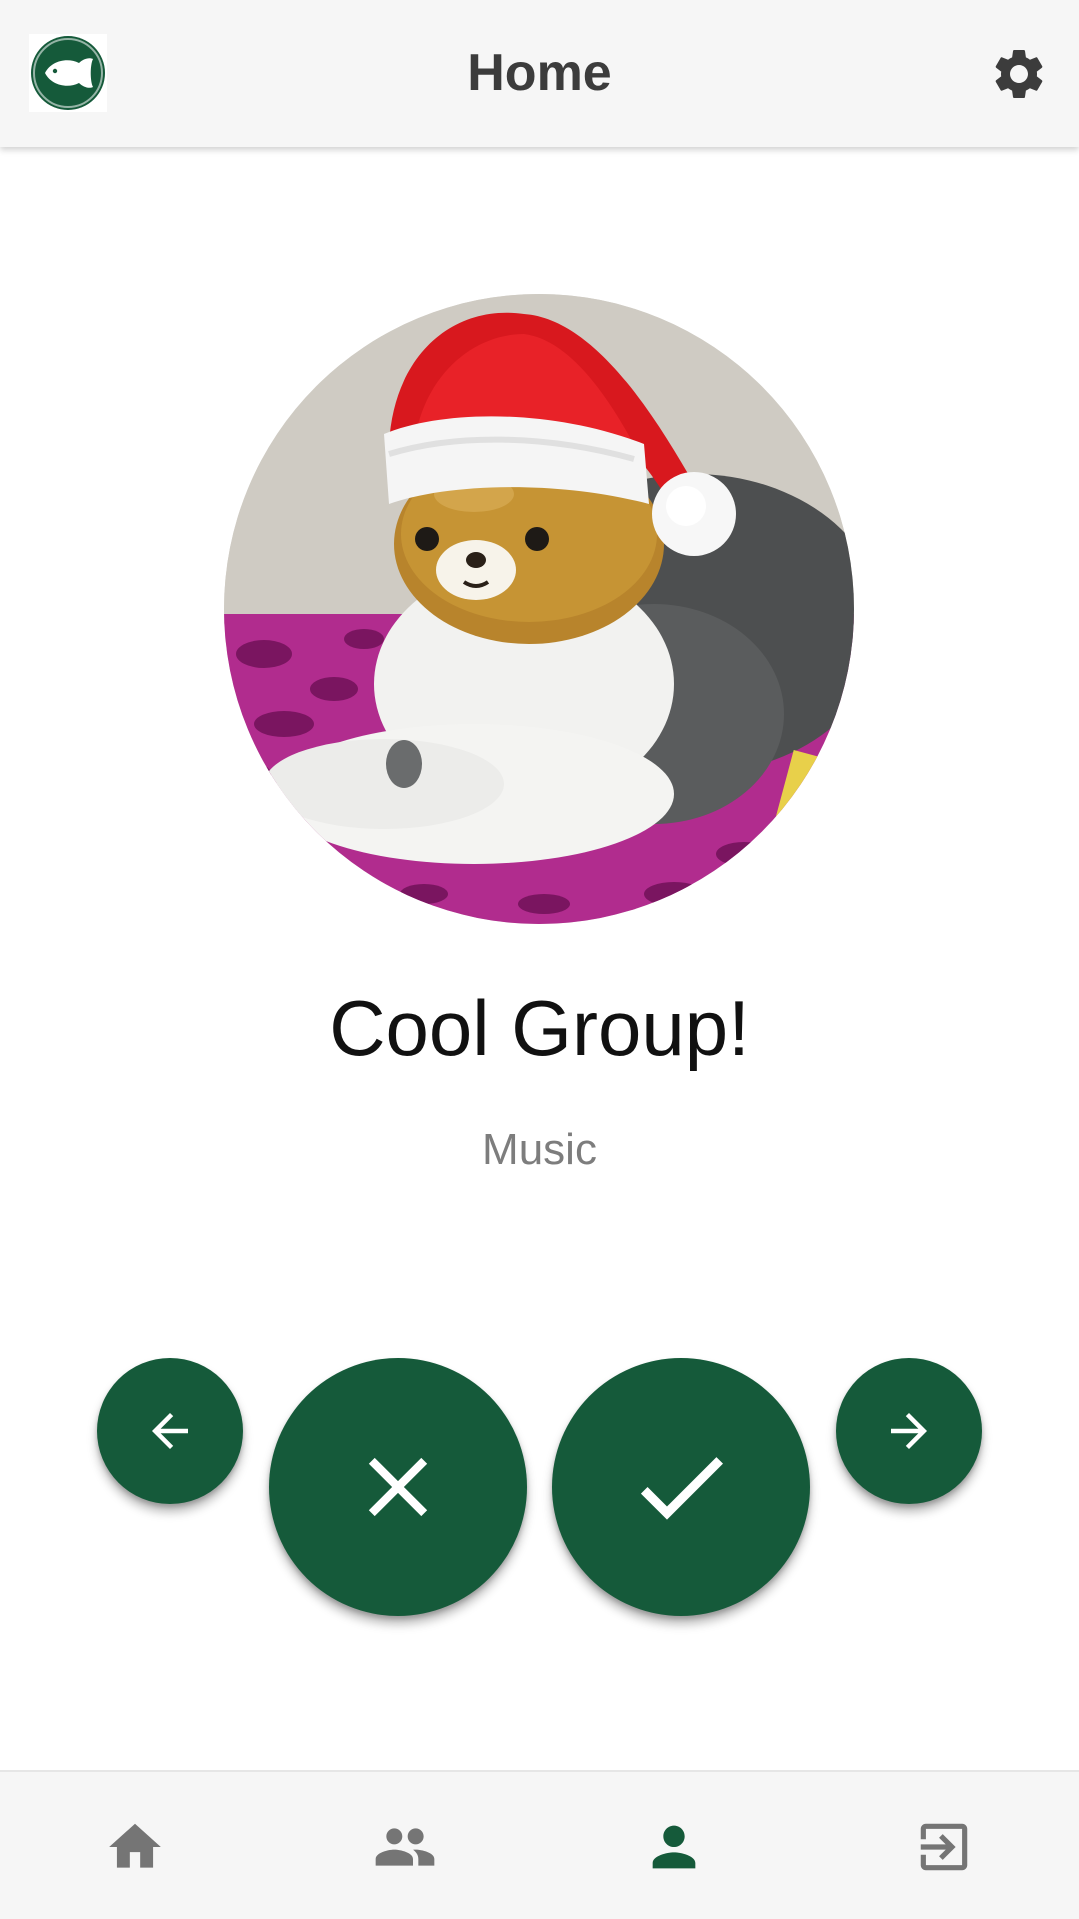 The image size is (1079, 1919). Describe the element at coordinates (539, 1028) in the screenshot. I see `group-name: Cool Group!` at that location.